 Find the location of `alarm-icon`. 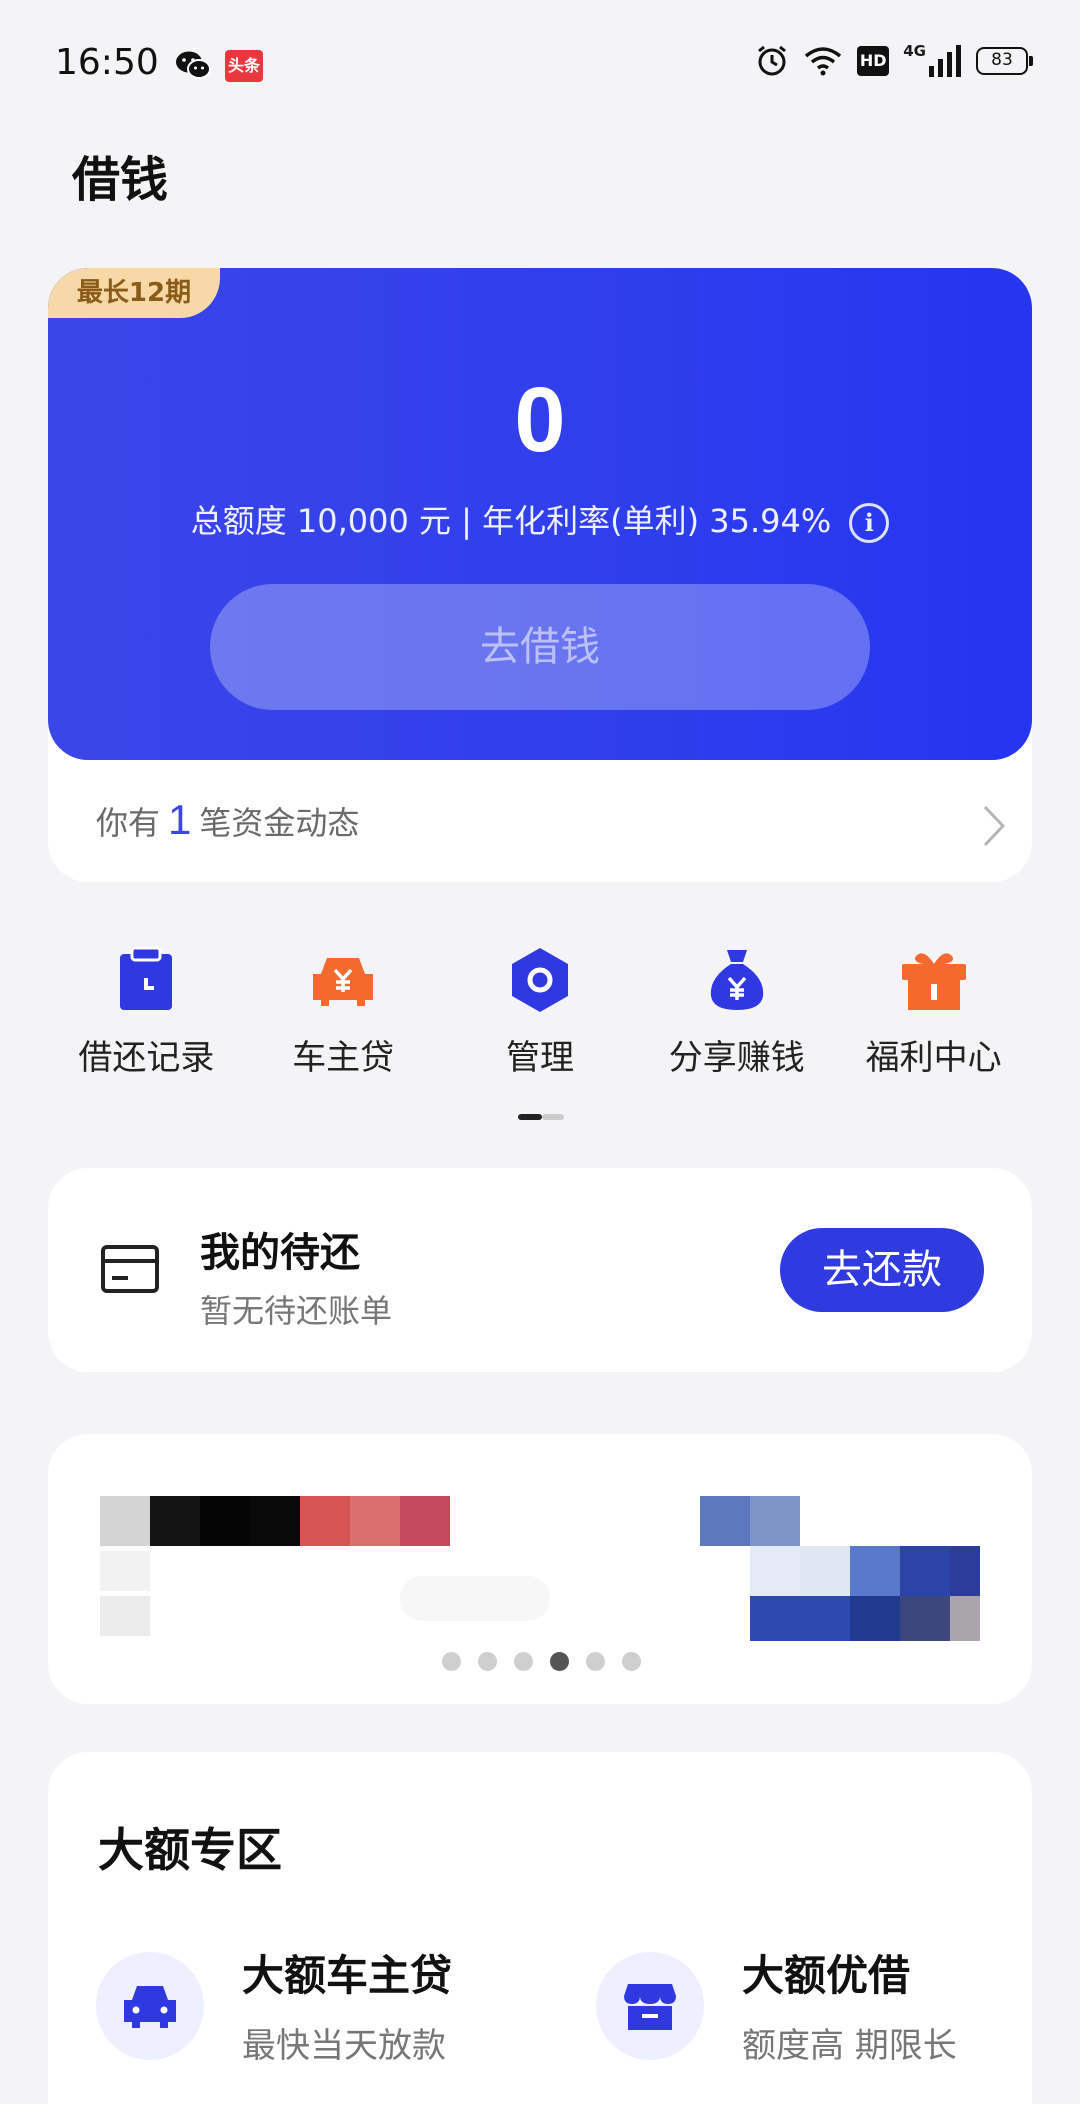

alarm-icon is located at coordinates (772, 61).